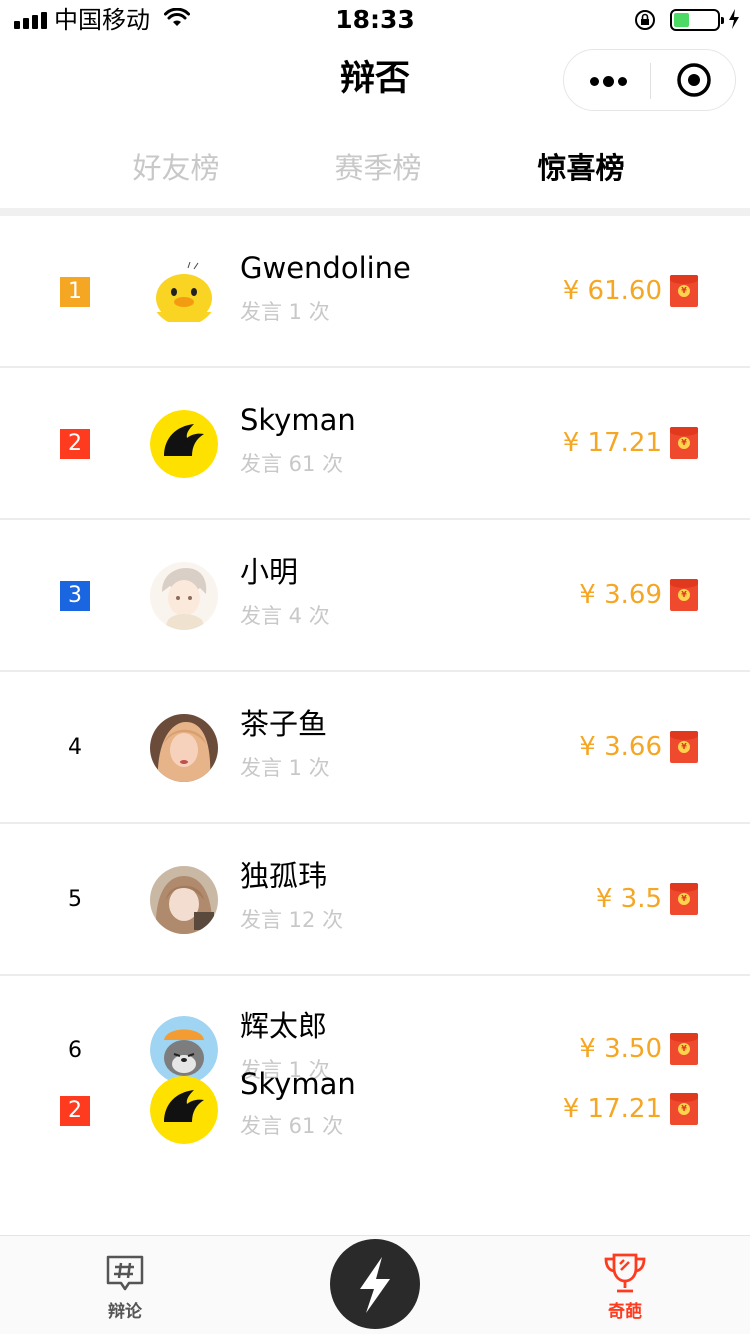 The image size is (750, 1334). What do you see at coordinates (325, 268) in the screenshot?
I see `user-name: Gwendoline` at bounding box center [325, 268].